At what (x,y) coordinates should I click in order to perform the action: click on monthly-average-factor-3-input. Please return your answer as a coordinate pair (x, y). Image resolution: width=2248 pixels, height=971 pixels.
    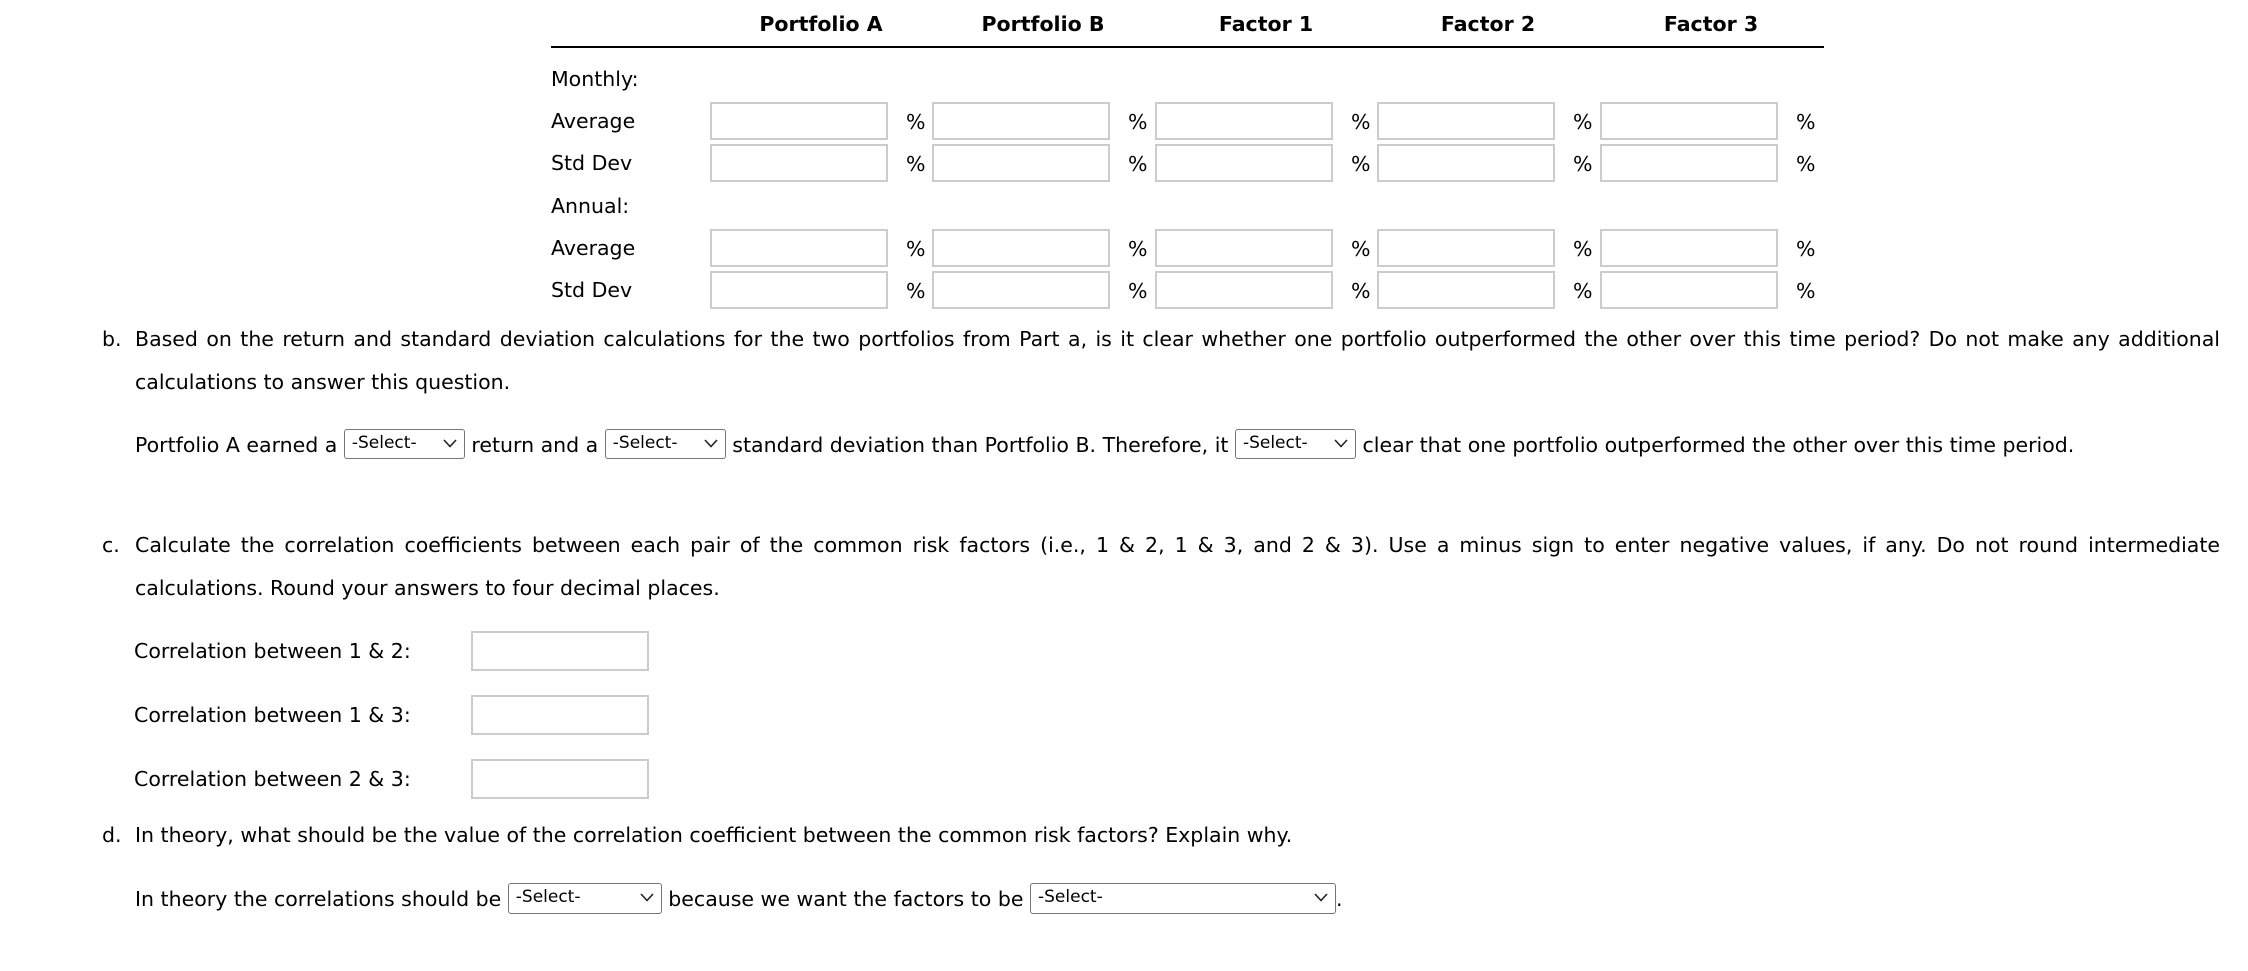
    Looking at the image, I should click on (1689, 121).